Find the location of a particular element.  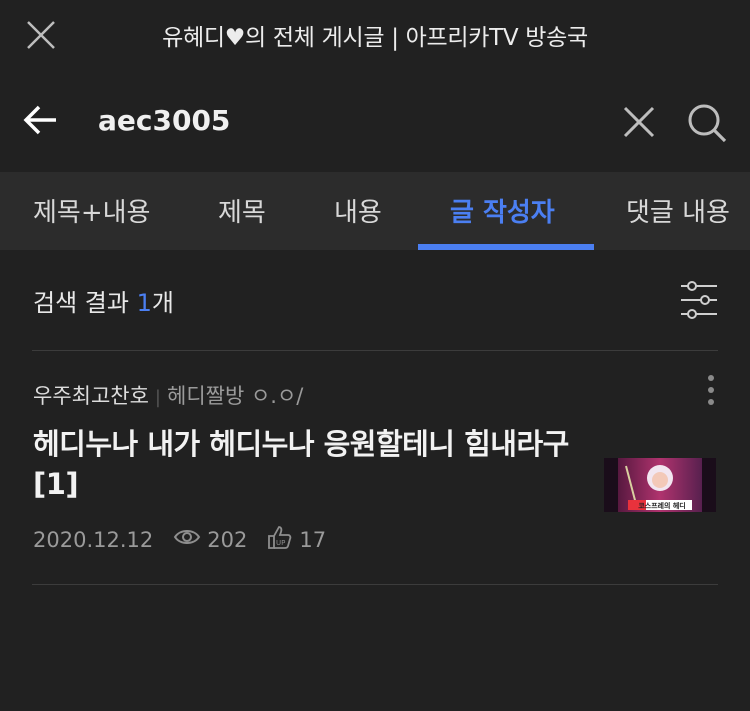

top-bar: 유혜디♥의 전체 게시글 | 아프리카TV 방송국 is located at coordinates (375, 34).